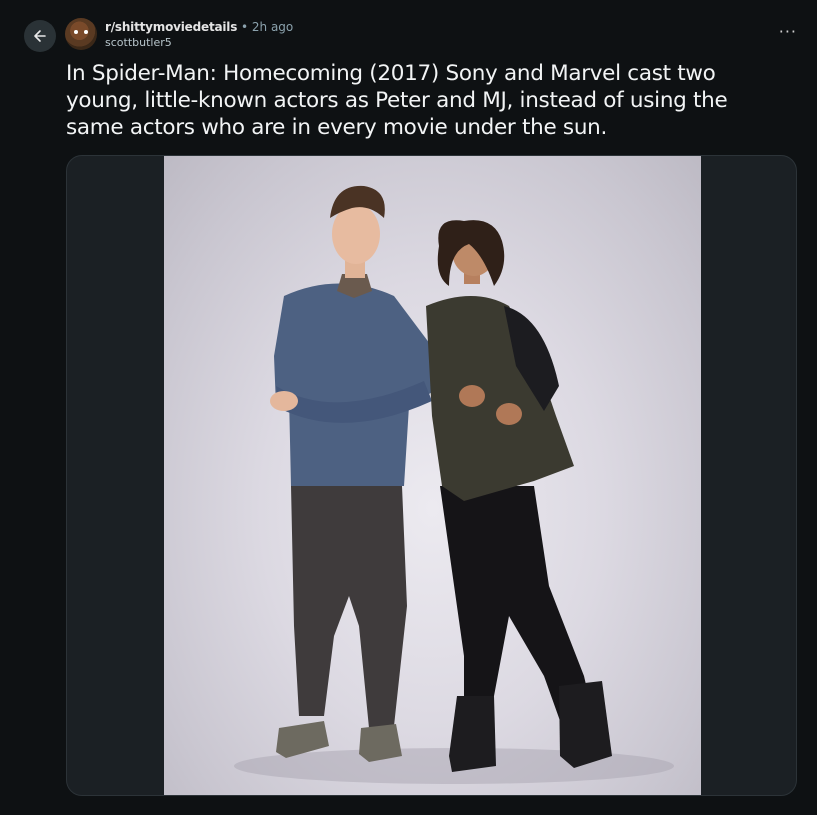 The height and width of the screenshot is (815, 817). What do you see at coordinates (171, 27) in the screenshot?
I see `subreddit-link: r/shittymoviedetails` at bounding box center [171, 27].